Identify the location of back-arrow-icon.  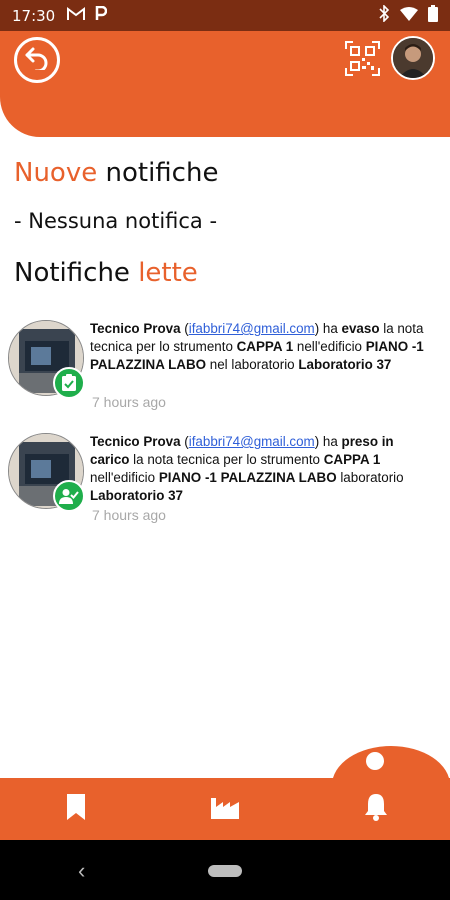
(37, 60).